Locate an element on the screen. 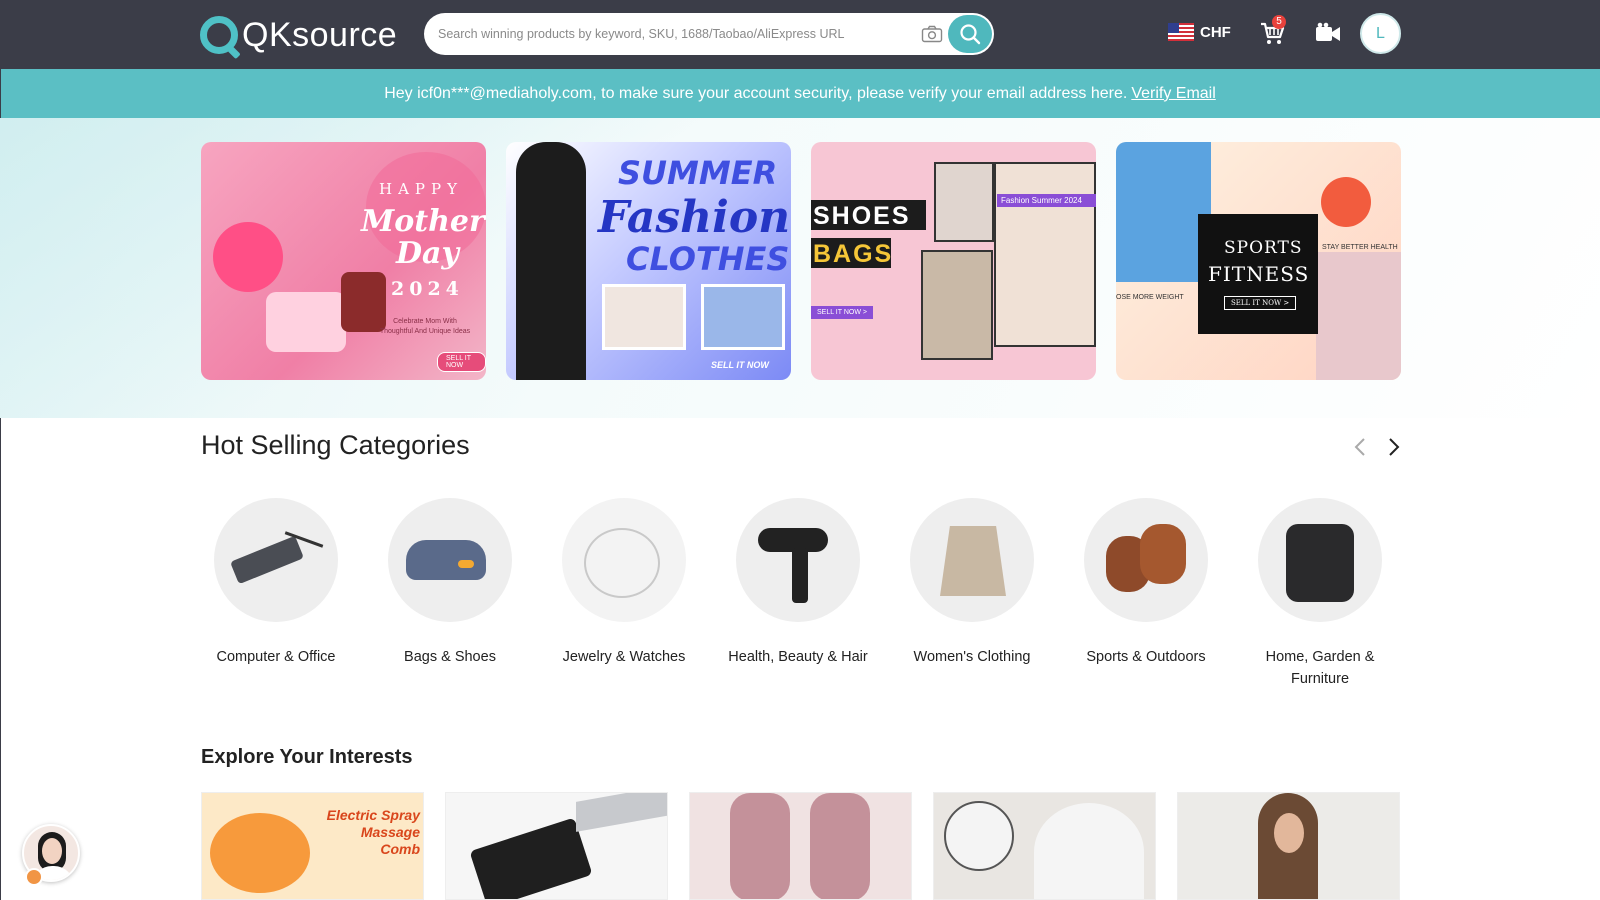 The height and width of the screenshot is (900, 1600). banner4-cta: SELL IT NOW > is located at coordinates (1260, 303).